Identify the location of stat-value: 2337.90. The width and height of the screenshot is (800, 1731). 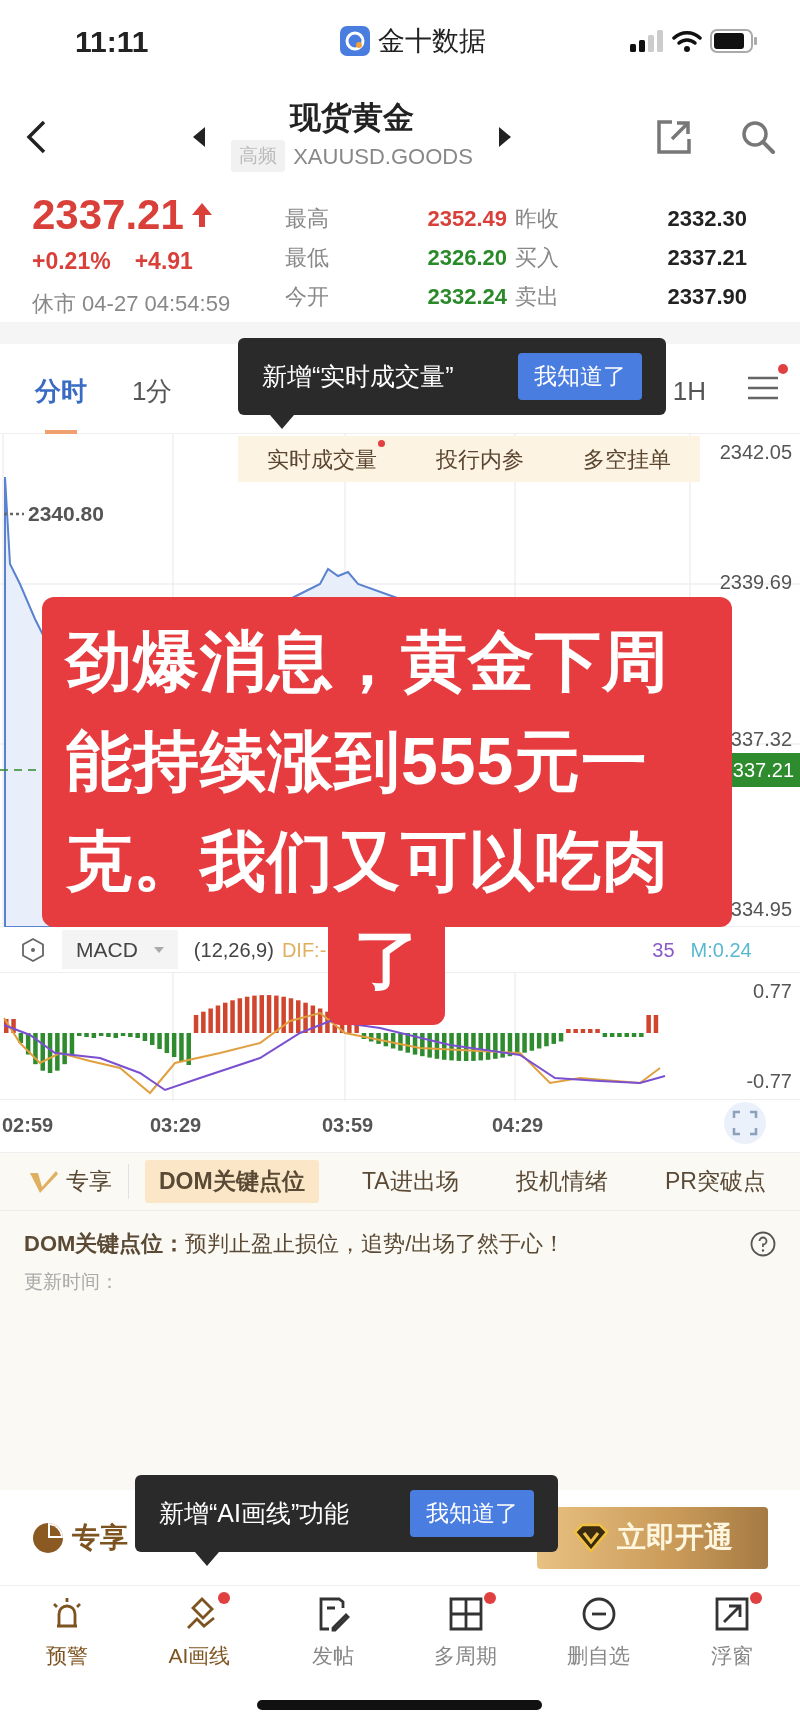
(707, 296).